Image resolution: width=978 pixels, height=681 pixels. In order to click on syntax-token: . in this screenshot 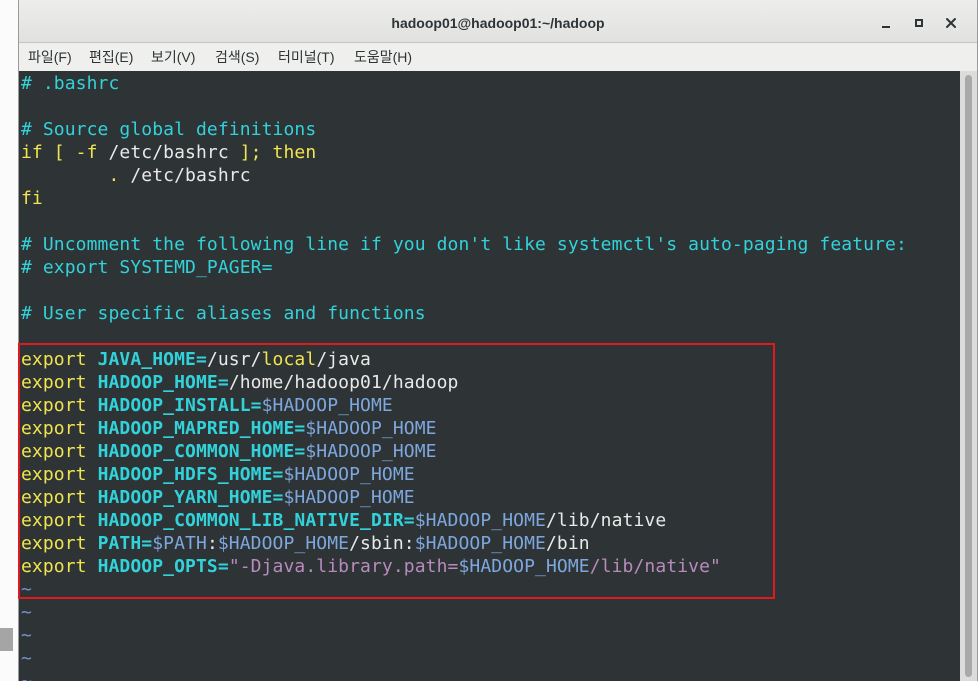, I will do `click(76, 175)`.